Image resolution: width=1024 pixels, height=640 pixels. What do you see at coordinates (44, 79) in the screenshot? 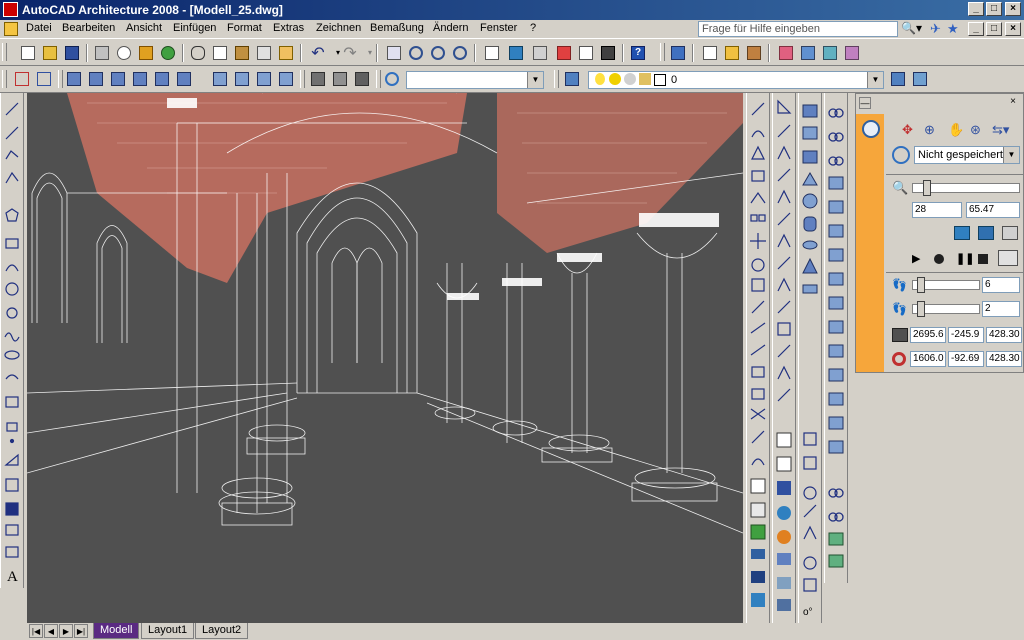
I see `view-tool-2-button` at bounding box center [44, 79].